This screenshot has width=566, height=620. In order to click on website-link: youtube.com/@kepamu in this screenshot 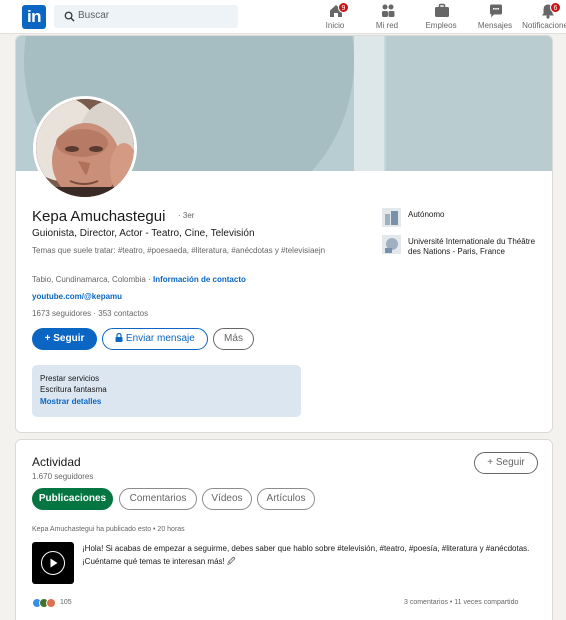, I will do `click(77, 296)`.